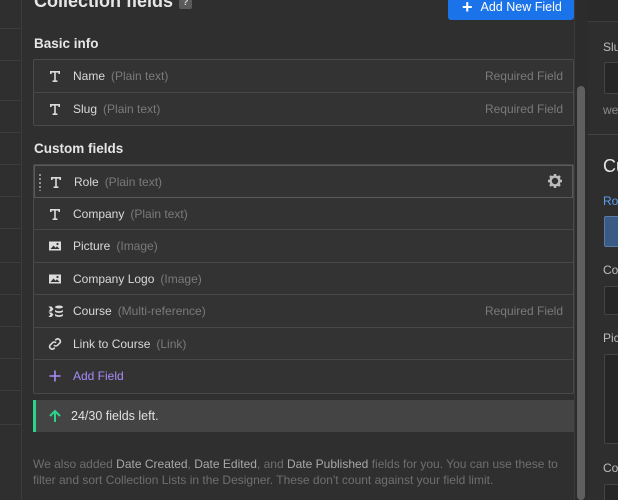 The width and height of the screenshot is (618, 500). What do you see at coordinates (152, 464) in the screenshot?
I see `date-created-term: Date Created` at bounding box center [152, 464].